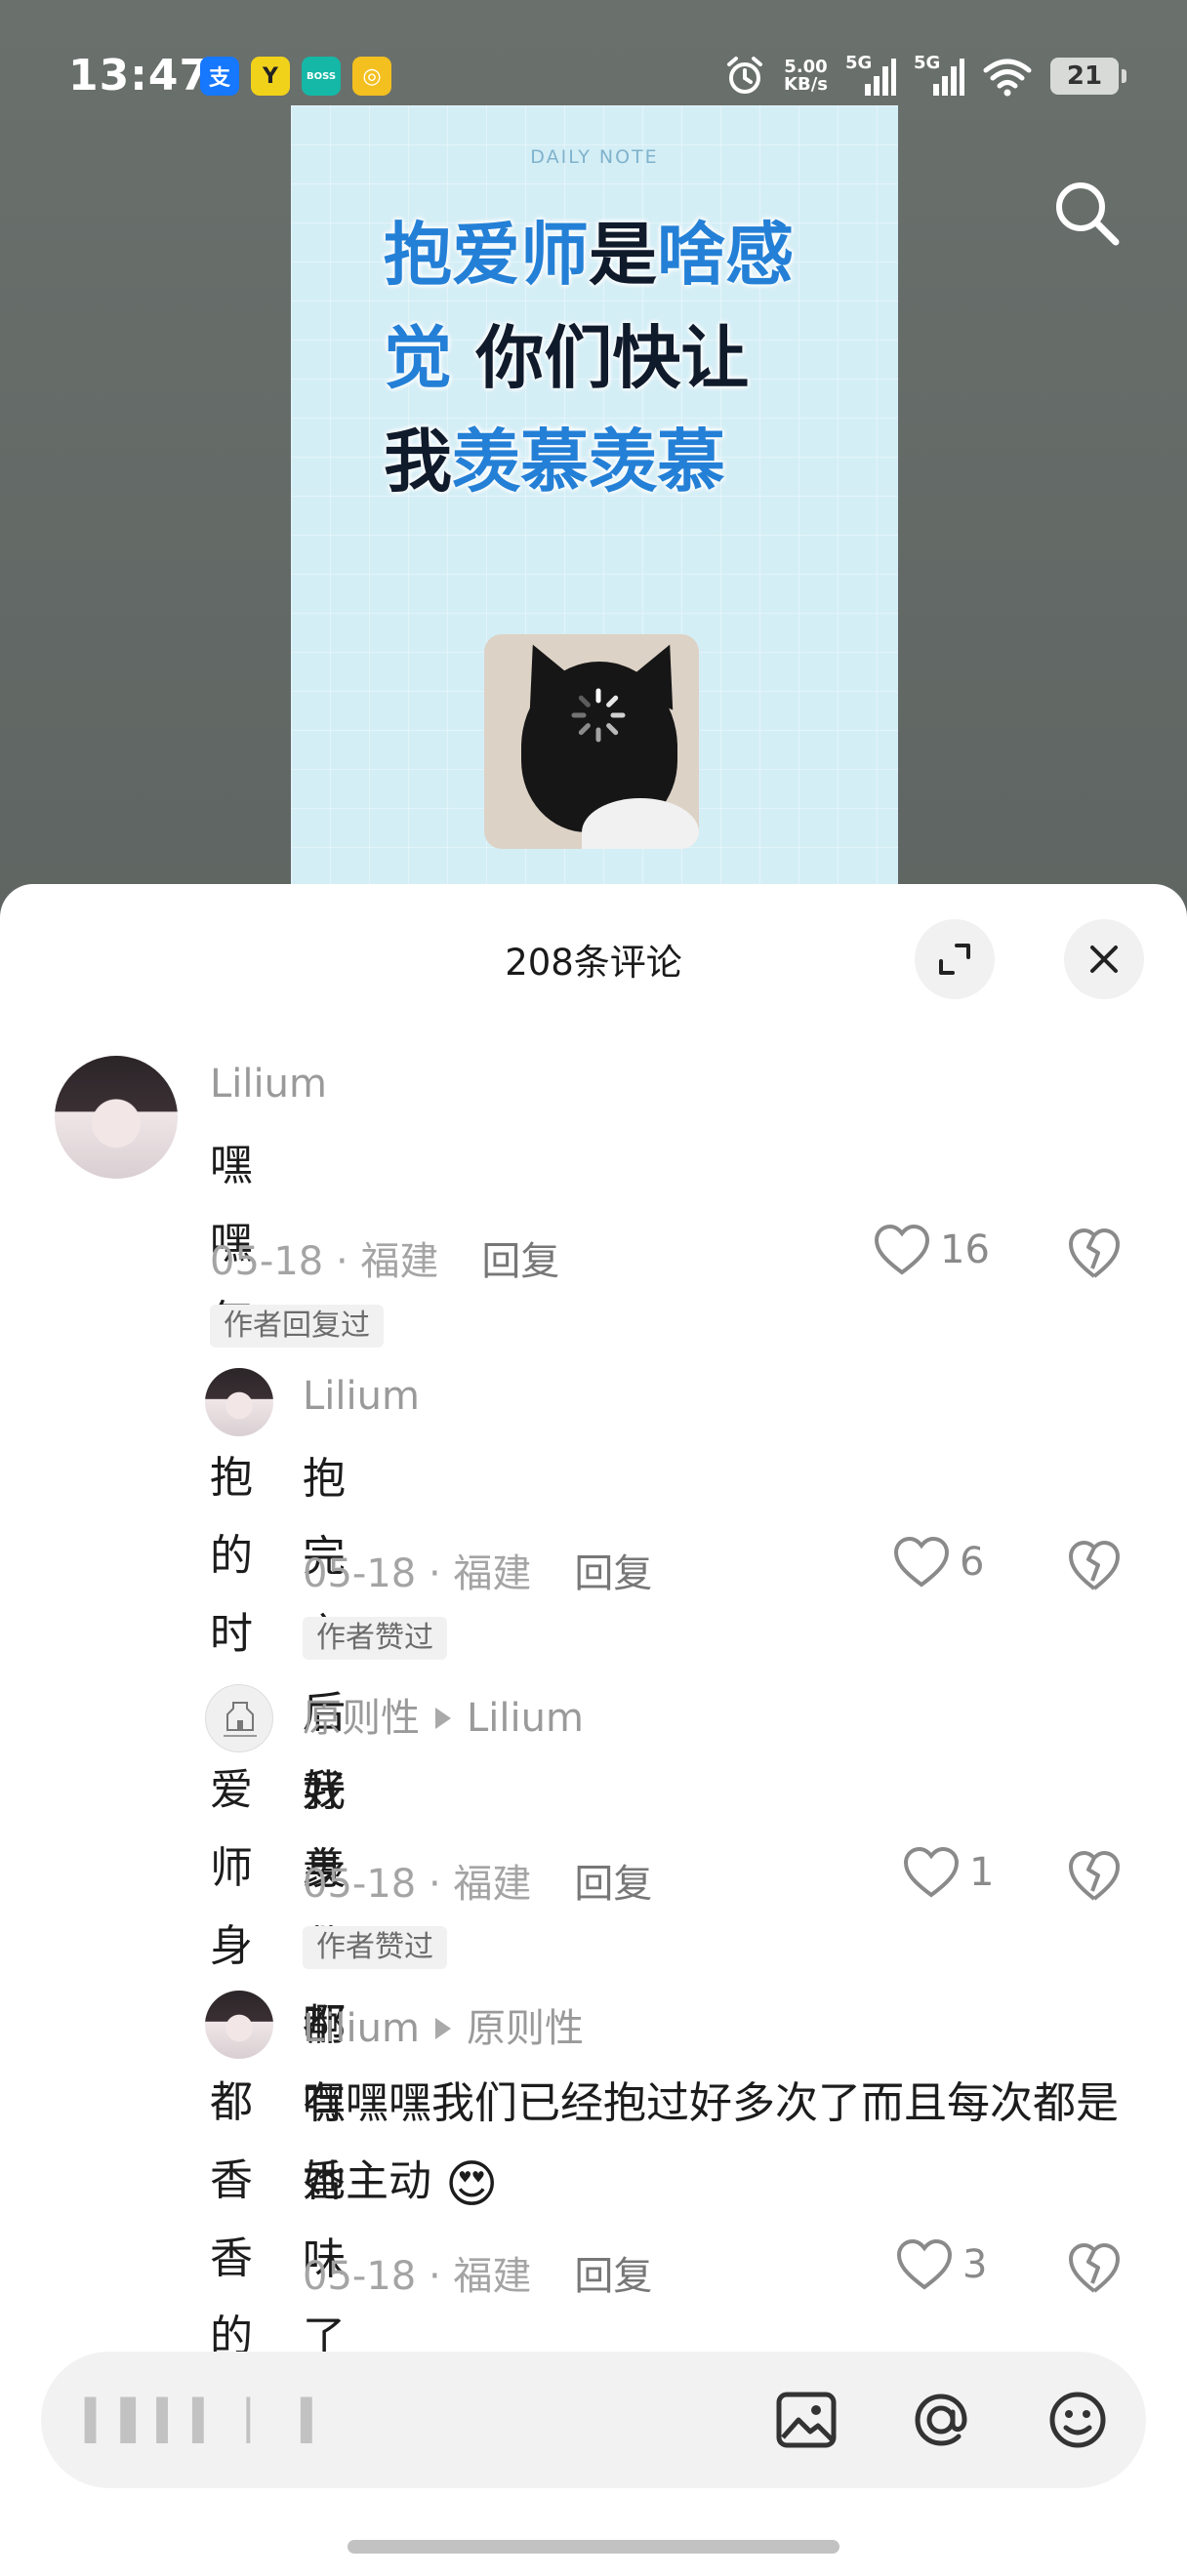  I want to click on status-bar: 13:47 支 Y BOSS ◎ 5.00 KB/s 5G 5G 21, so click(593, 53).